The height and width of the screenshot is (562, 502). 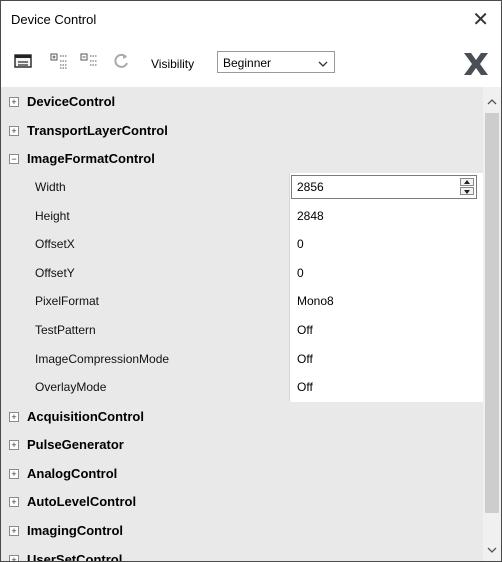 I want to click on property-row-pixelformat: PixelFormat Mono8, so click(x=242, y=301).